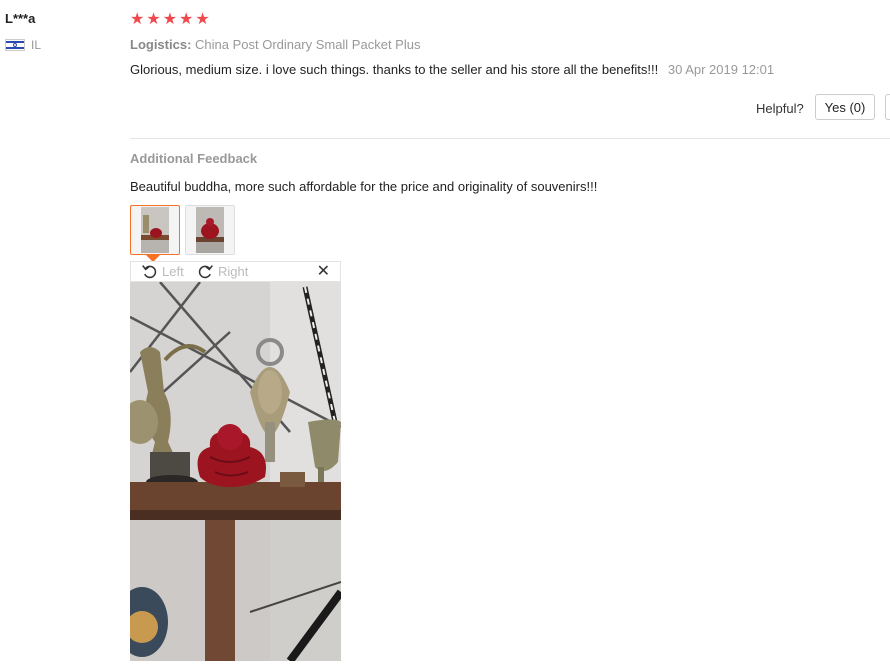 This screenshot has width=890, height=669. I want to click on rating-stars: ★ ★ ★ ★ ★, so click(170, 20).